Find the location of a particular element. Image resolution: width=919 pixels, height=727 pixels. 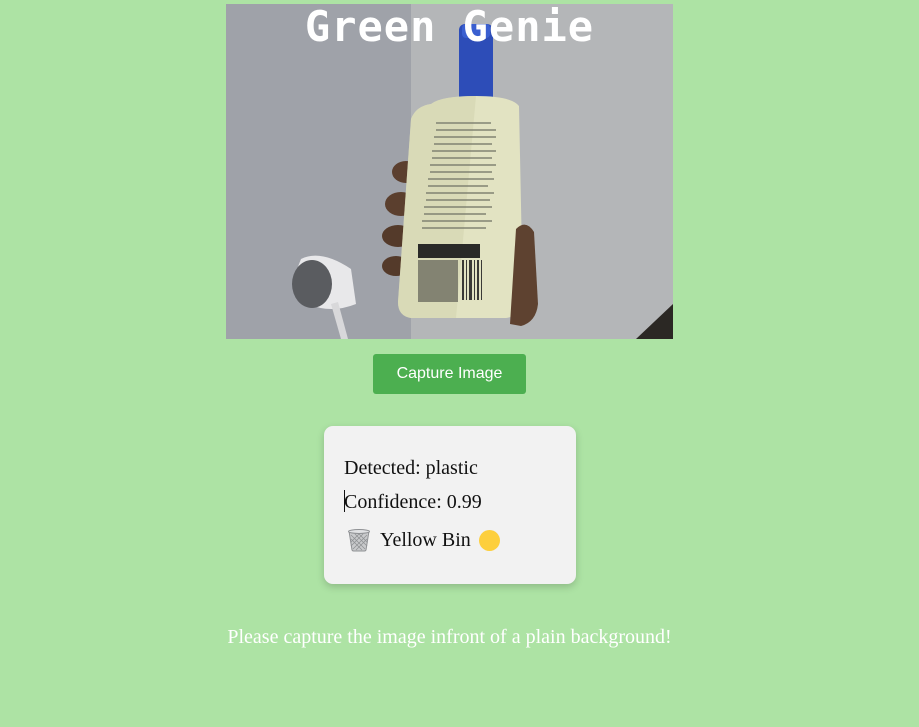

bin-row: Yellow Bin is located at coordinates (460, 540).